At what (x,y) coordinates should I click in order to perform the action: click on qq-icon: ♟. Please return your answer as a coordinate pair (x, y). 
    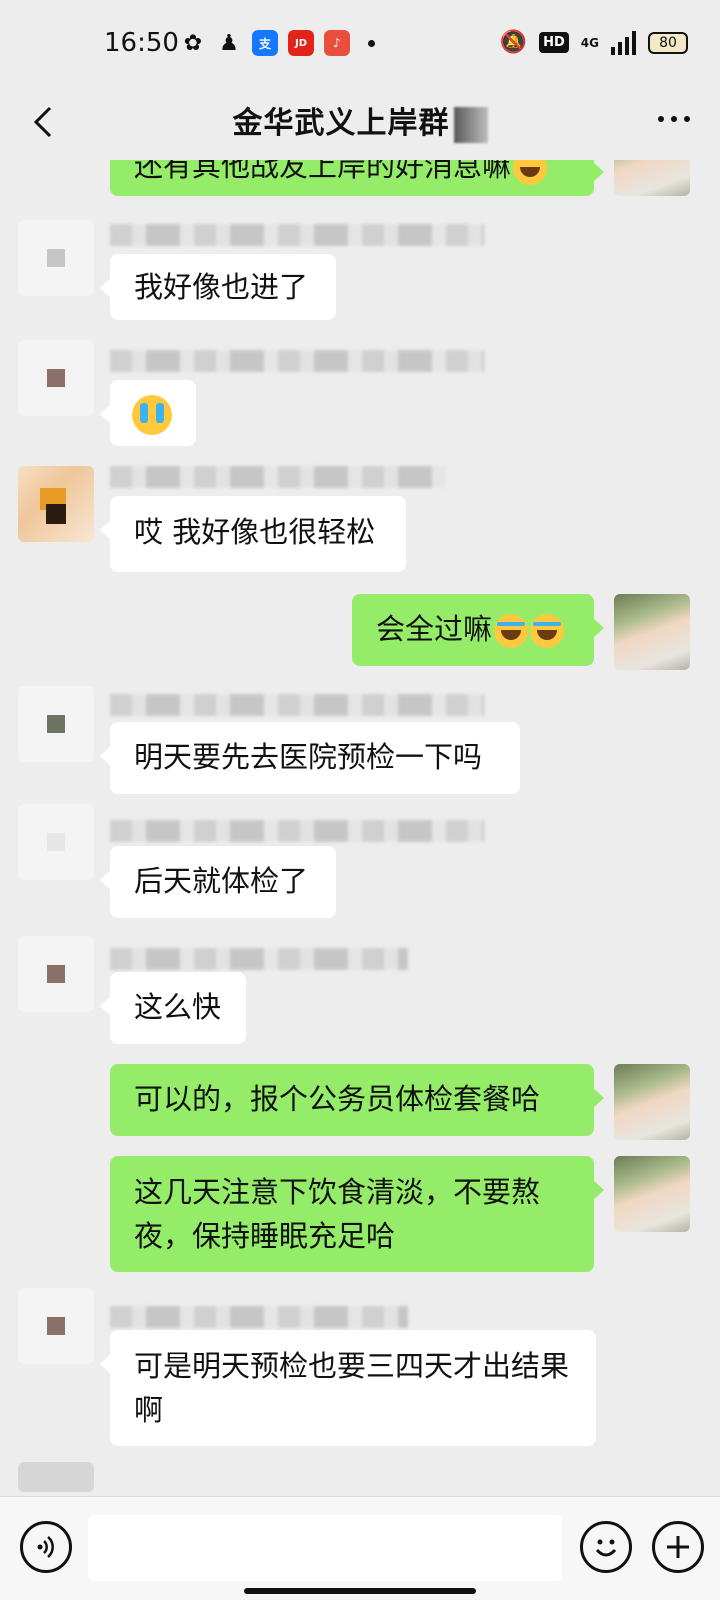
    Looking at the image, I should click on (229, 43).